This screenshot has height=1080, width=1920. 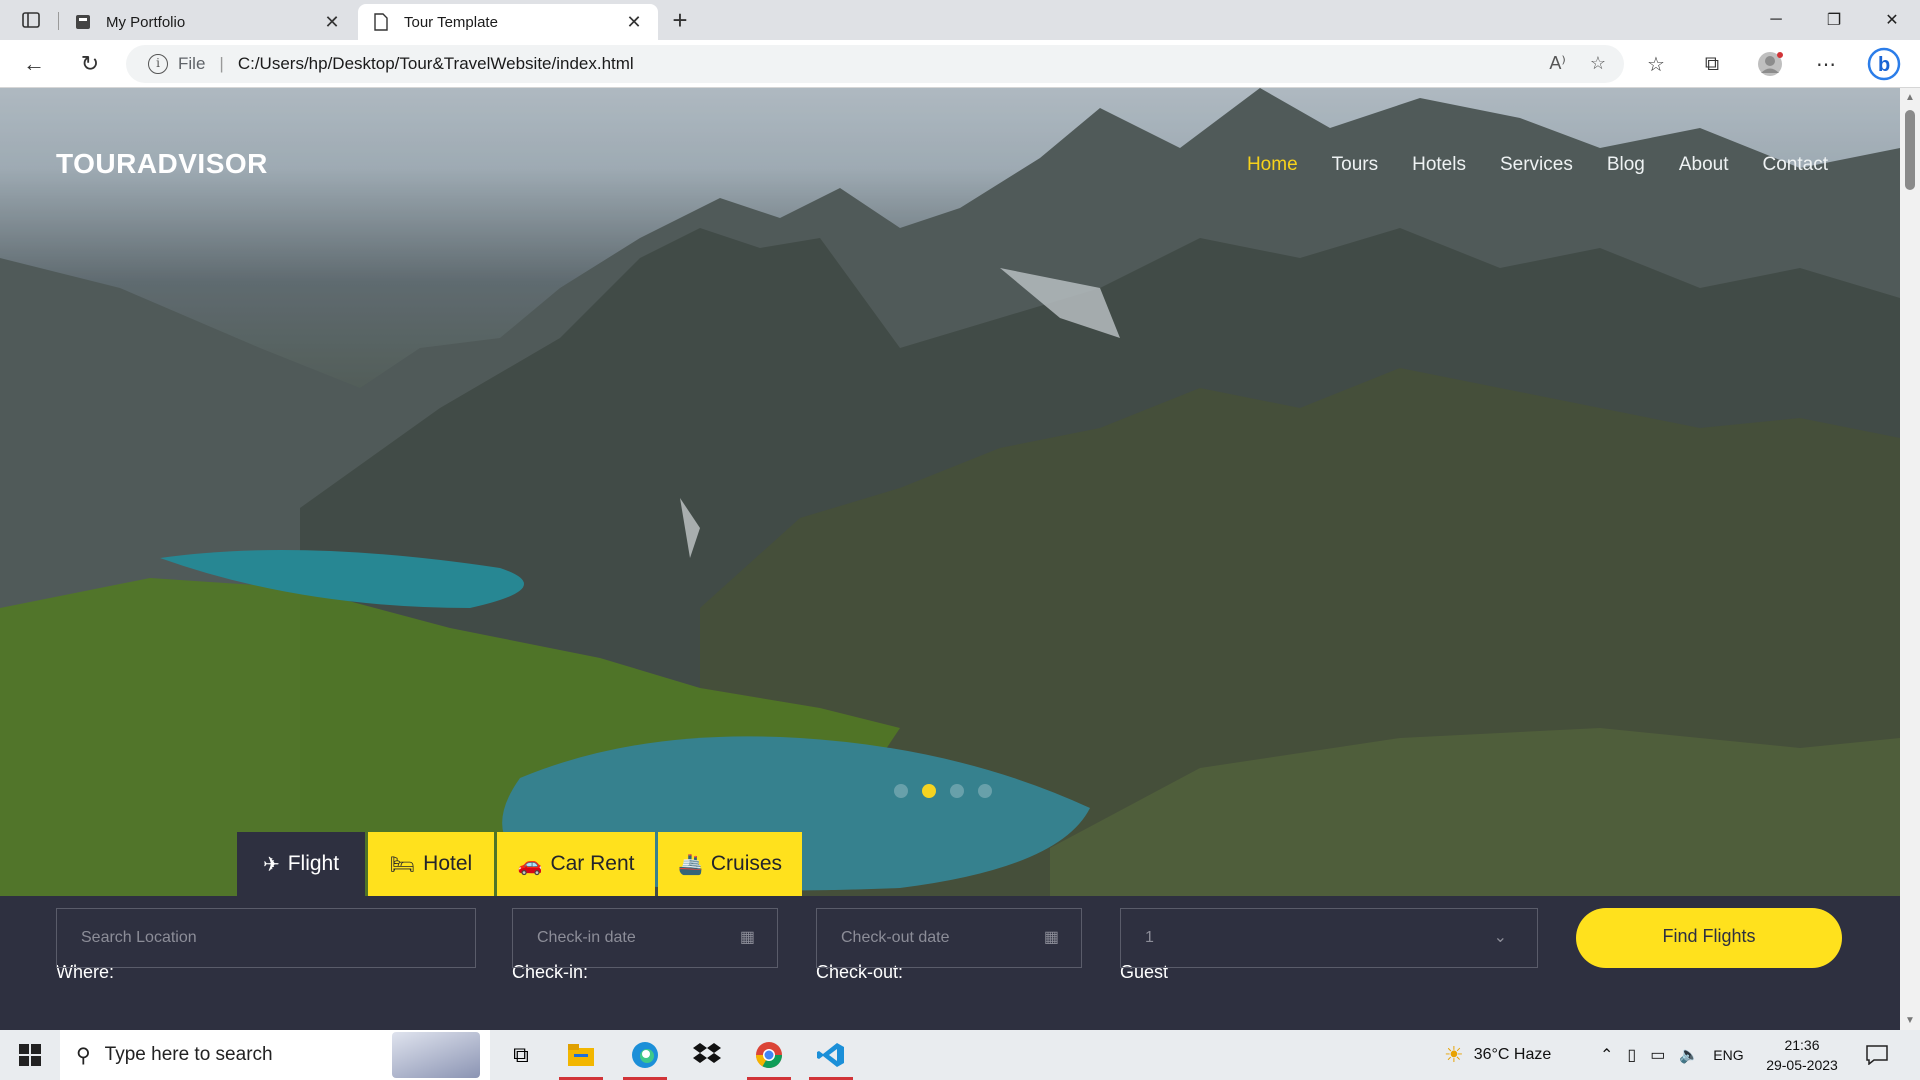 I want to click on vscode-icon, so click(x=831, y=1055).